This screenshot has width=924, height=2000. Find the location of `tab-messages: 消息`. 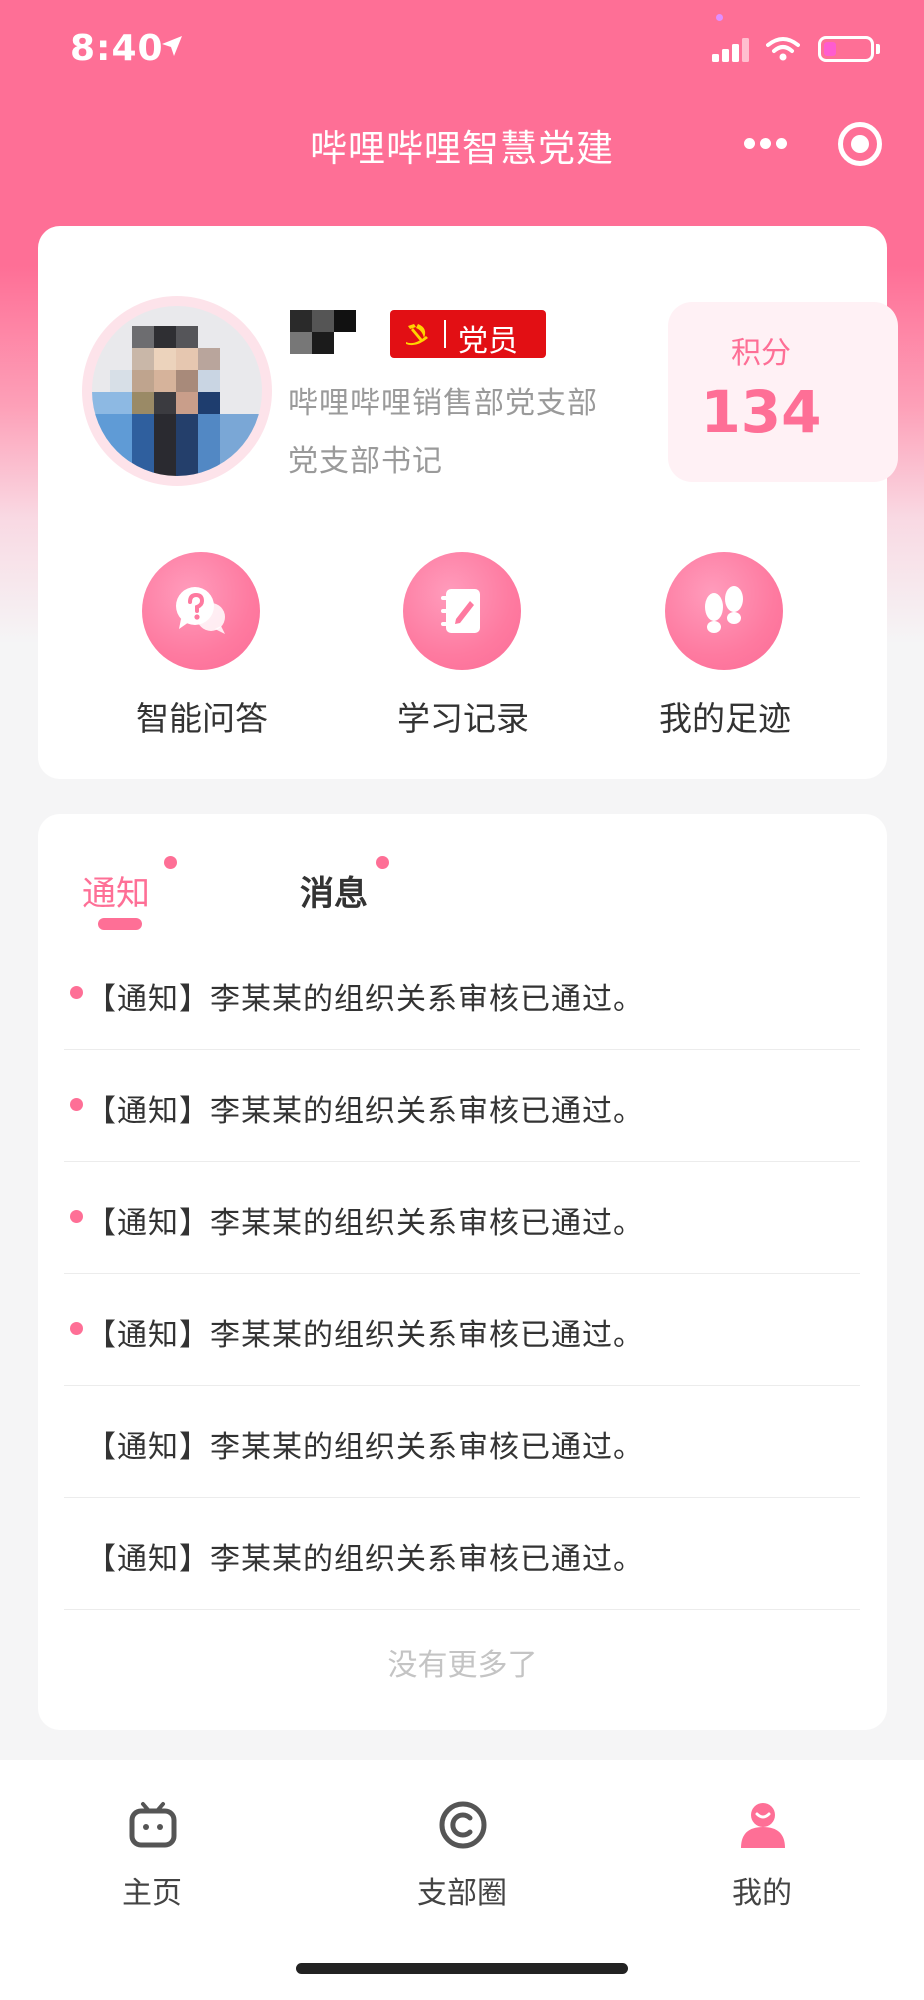

tab-messages: 消息 is located at coordinates (334, 890).